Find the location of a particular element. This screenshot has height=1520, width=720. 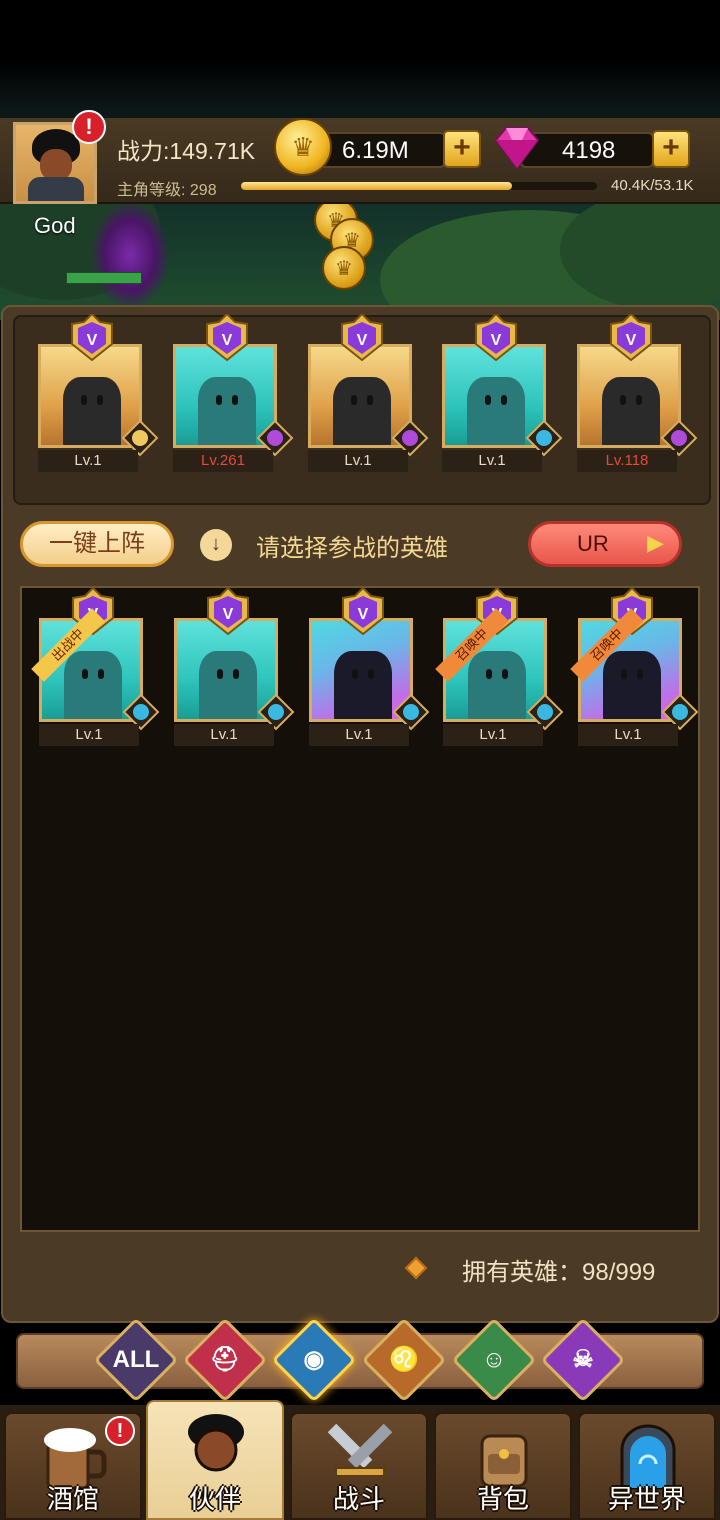

avatar-body is located at coordinates (56, 189).